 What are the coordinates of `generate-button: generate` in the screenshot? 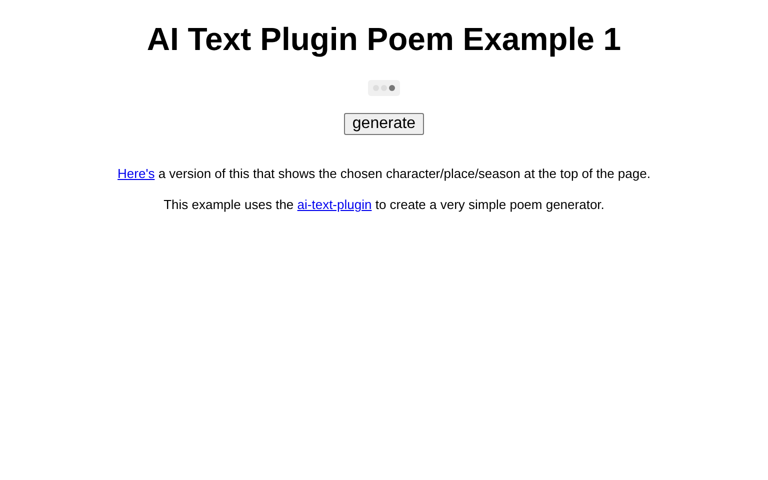 It's located at (384, 124).